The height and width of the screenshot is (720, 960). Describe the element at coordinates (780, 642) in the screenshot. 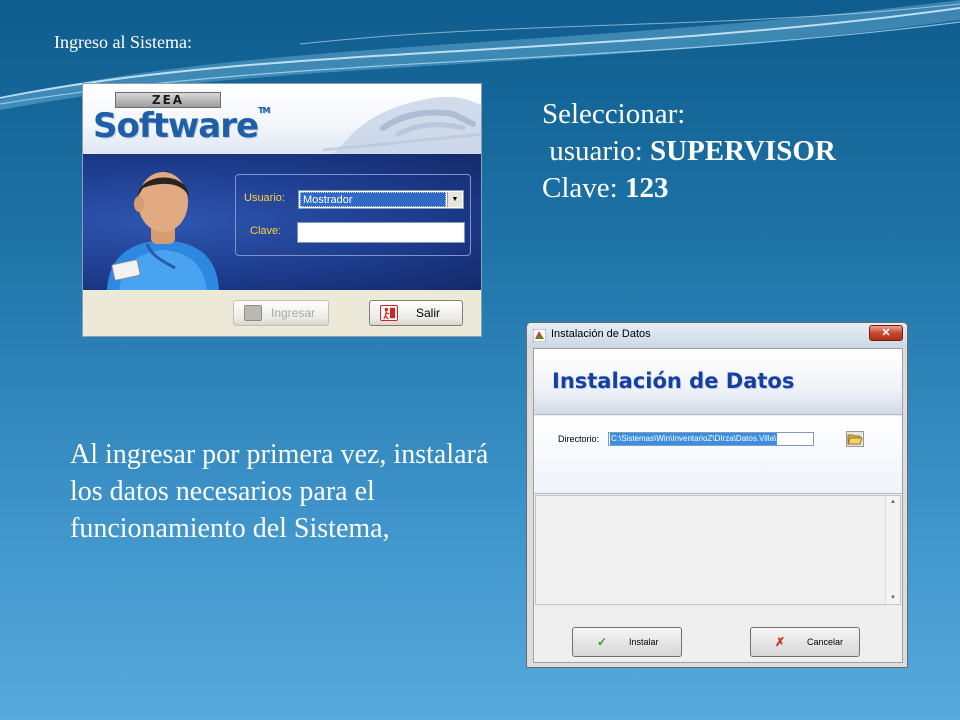

I see `red-x-icon: ✗` at that location.